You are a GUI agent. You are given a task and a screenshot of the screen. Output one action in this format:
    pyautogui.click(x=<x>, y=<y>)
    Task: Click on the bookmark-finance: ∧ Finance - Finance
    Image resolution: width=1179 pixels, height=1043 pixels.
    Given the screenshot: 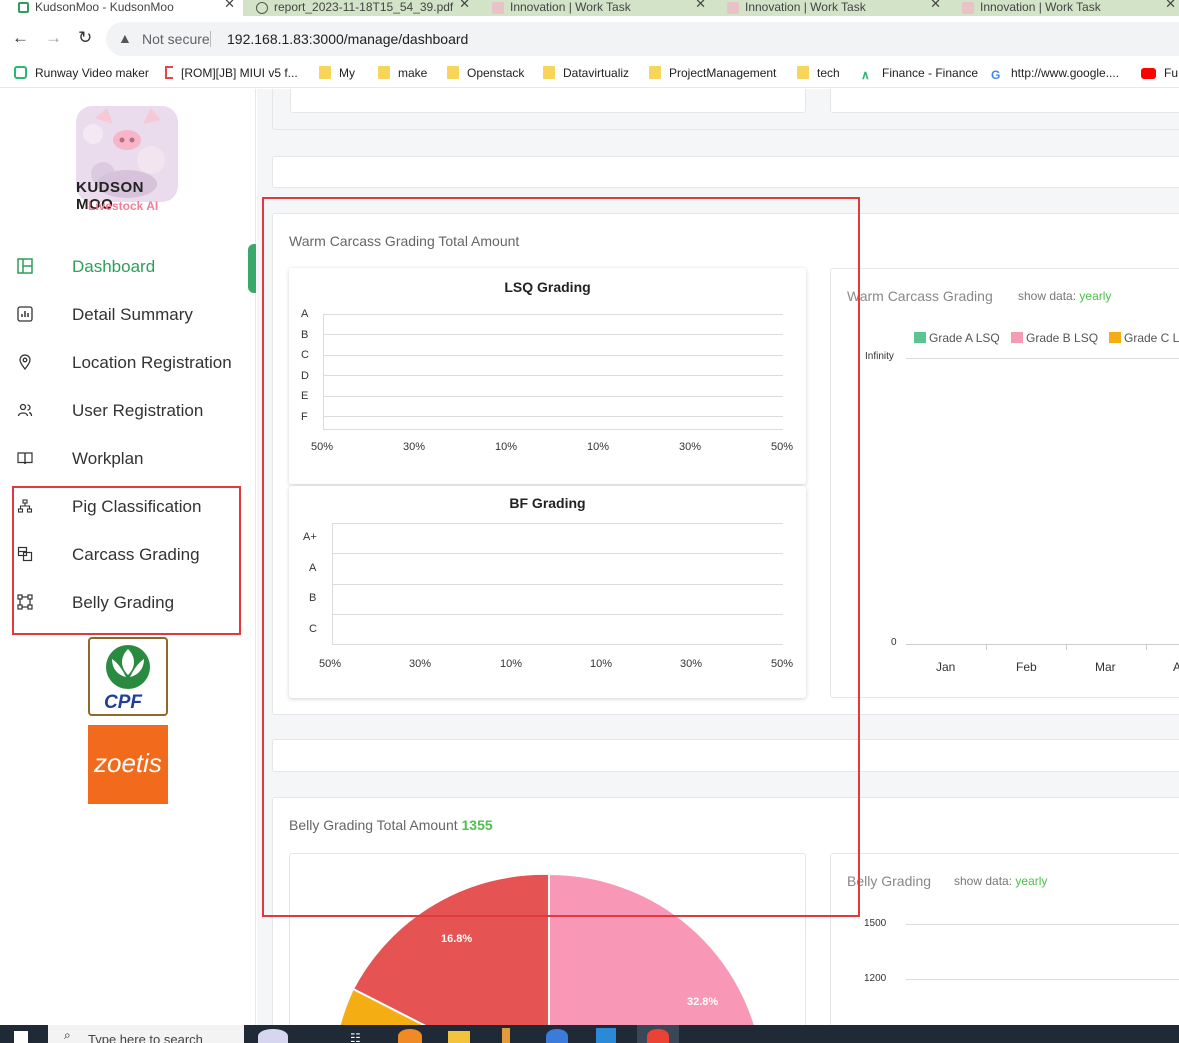 What is the action you would take?
    pyautogui.click(x=919, y=74)
    